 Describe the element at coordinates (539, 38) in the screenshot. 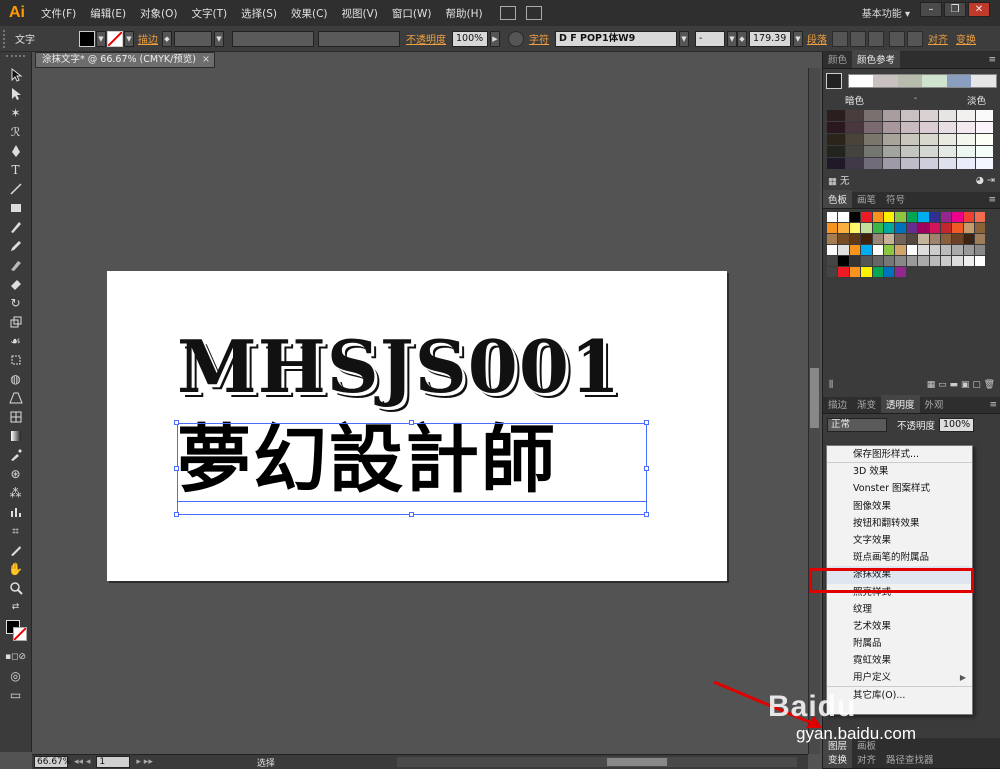

I see `character-link: 字符` at that location.